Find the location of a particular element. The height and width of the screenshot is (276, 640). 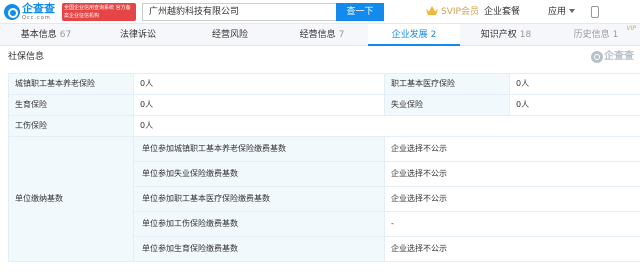

tab-business-info: 经营信息 7 is located at coordinates (322, 35).